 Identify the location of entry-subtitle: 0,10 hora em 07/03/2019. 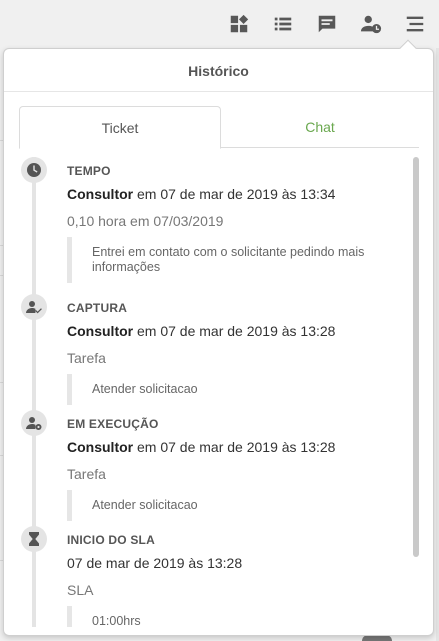
(145, 221).